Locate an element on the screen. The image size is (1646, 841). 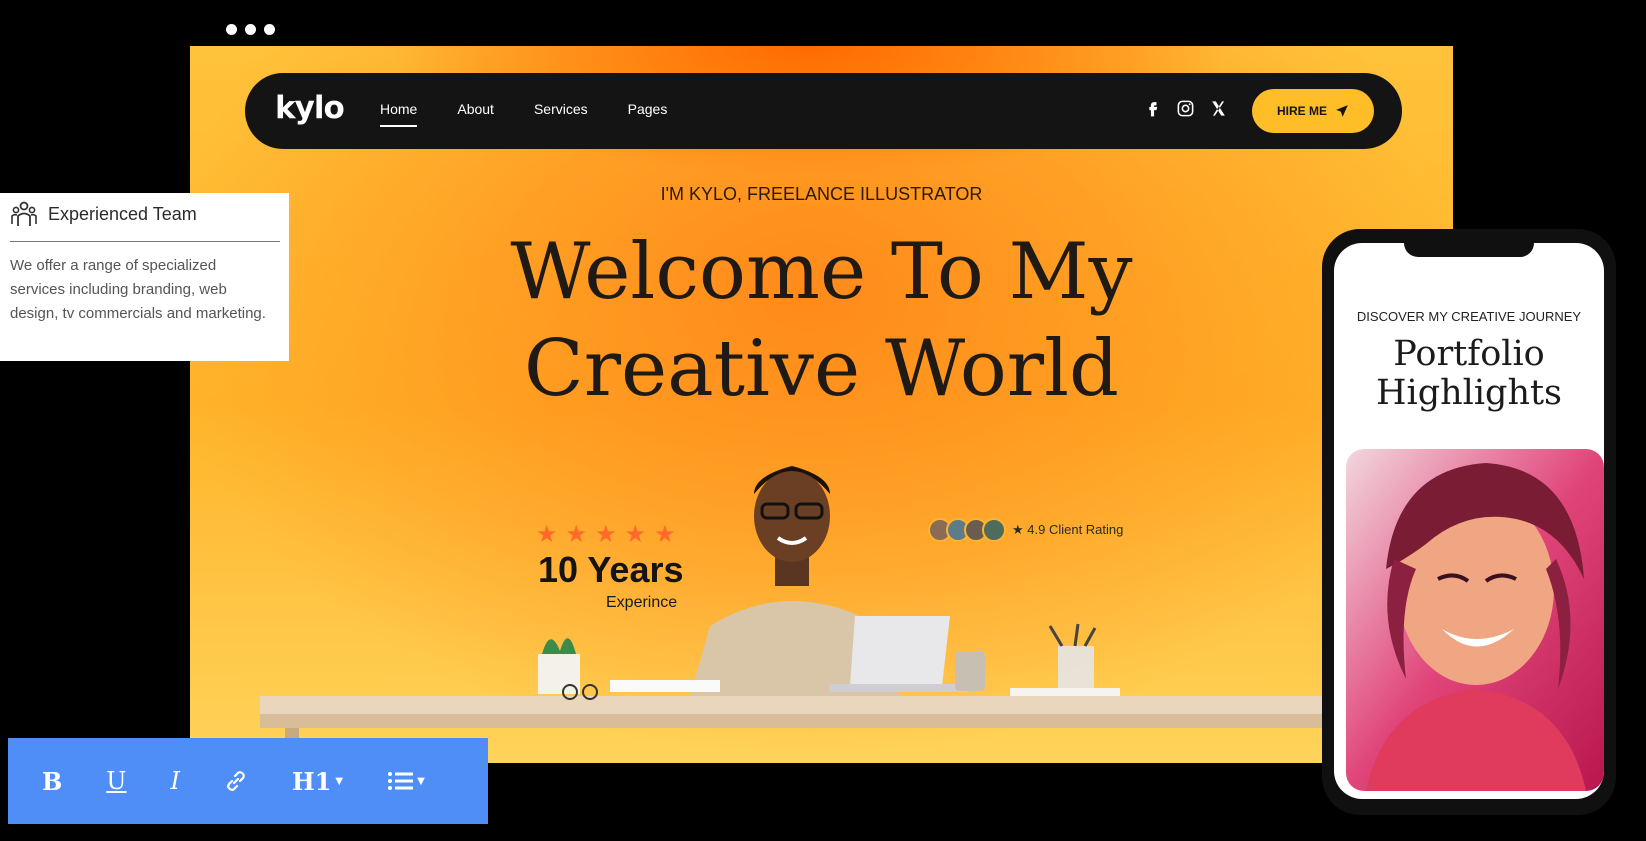
years-stat: 10 Years is located at coordinates (611, 569).